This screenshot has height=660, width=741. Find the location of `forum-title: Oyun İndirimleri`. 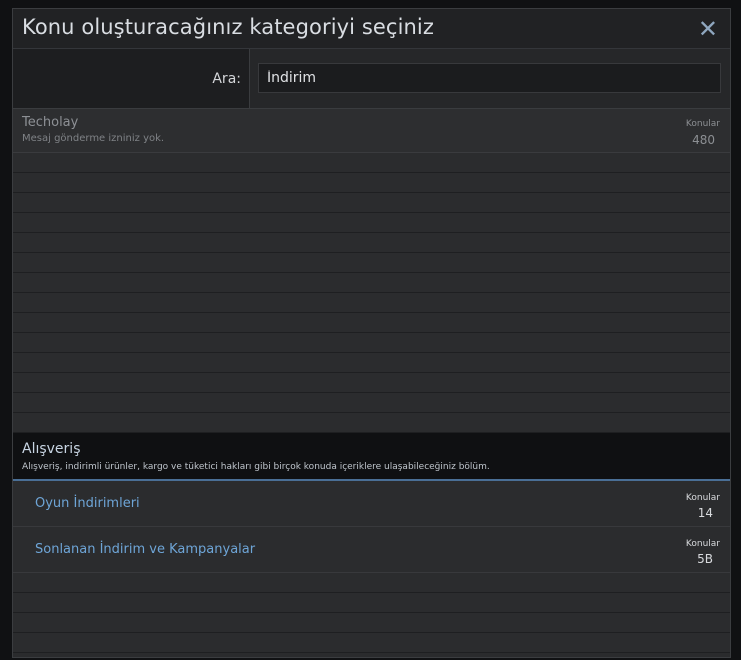

forum-title: Oyun İndirimleri is located at coordinates (87, 503).